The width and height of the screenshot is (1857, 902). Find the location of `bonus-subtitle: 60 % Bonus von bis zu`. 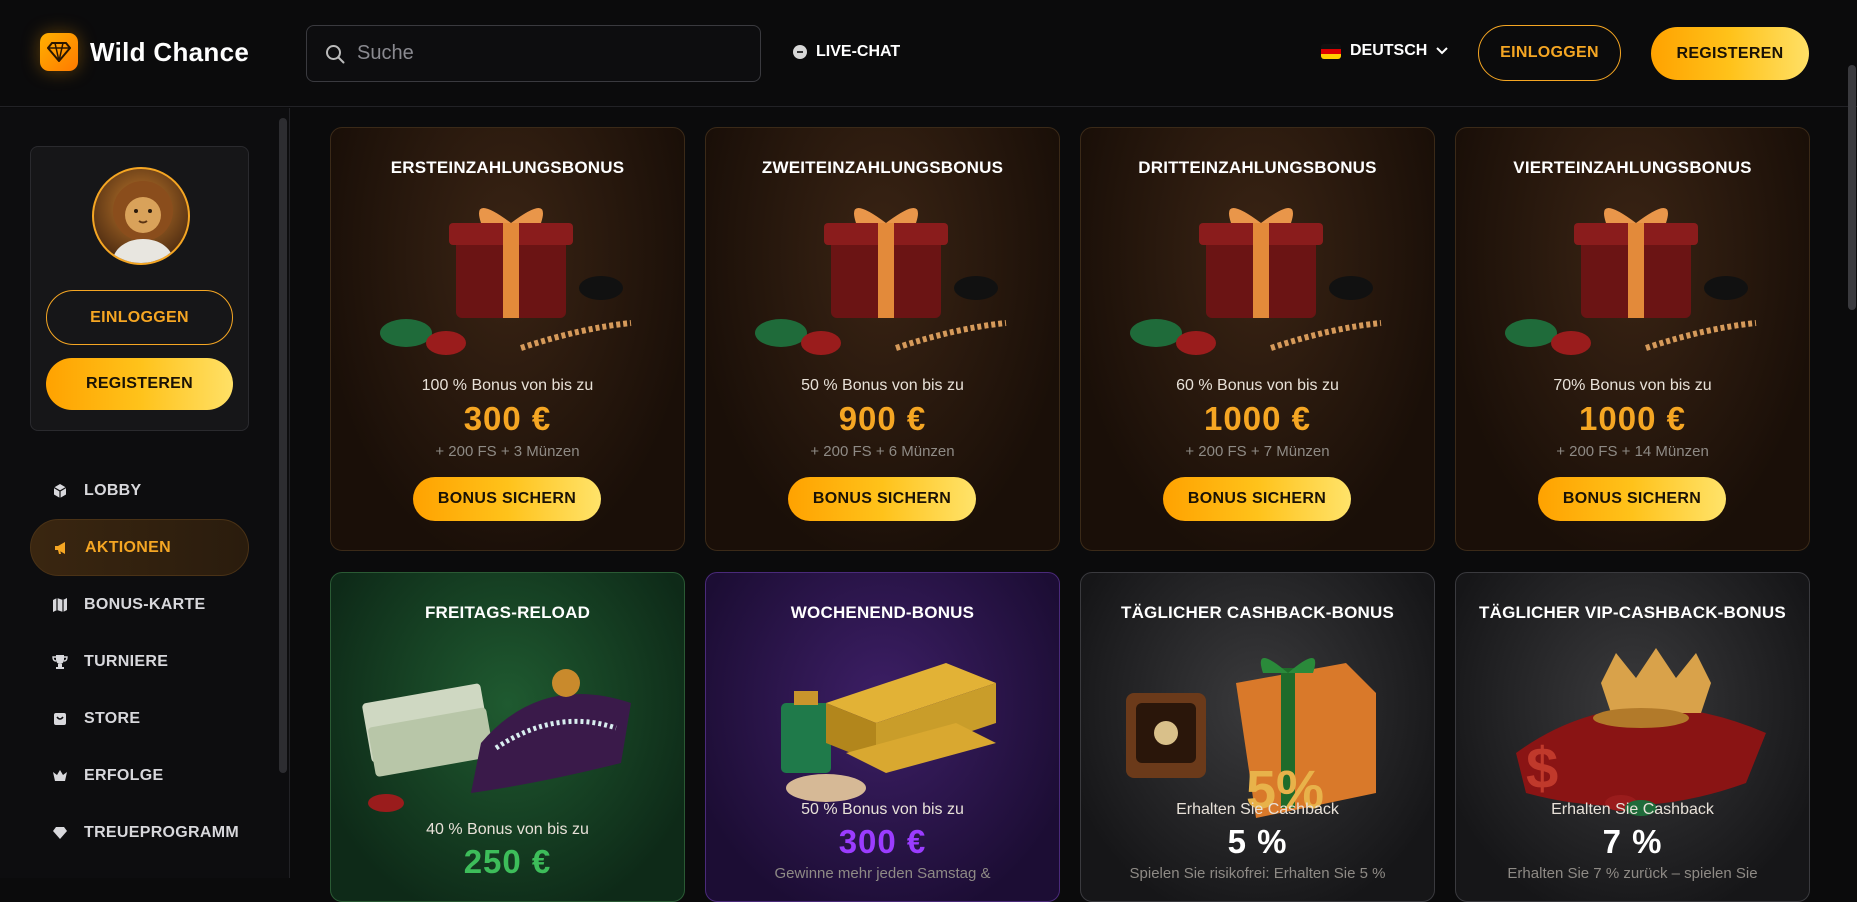

bonus-subtitle: 60 % Bonus von bis zu is located at coordinates (1257, 385).